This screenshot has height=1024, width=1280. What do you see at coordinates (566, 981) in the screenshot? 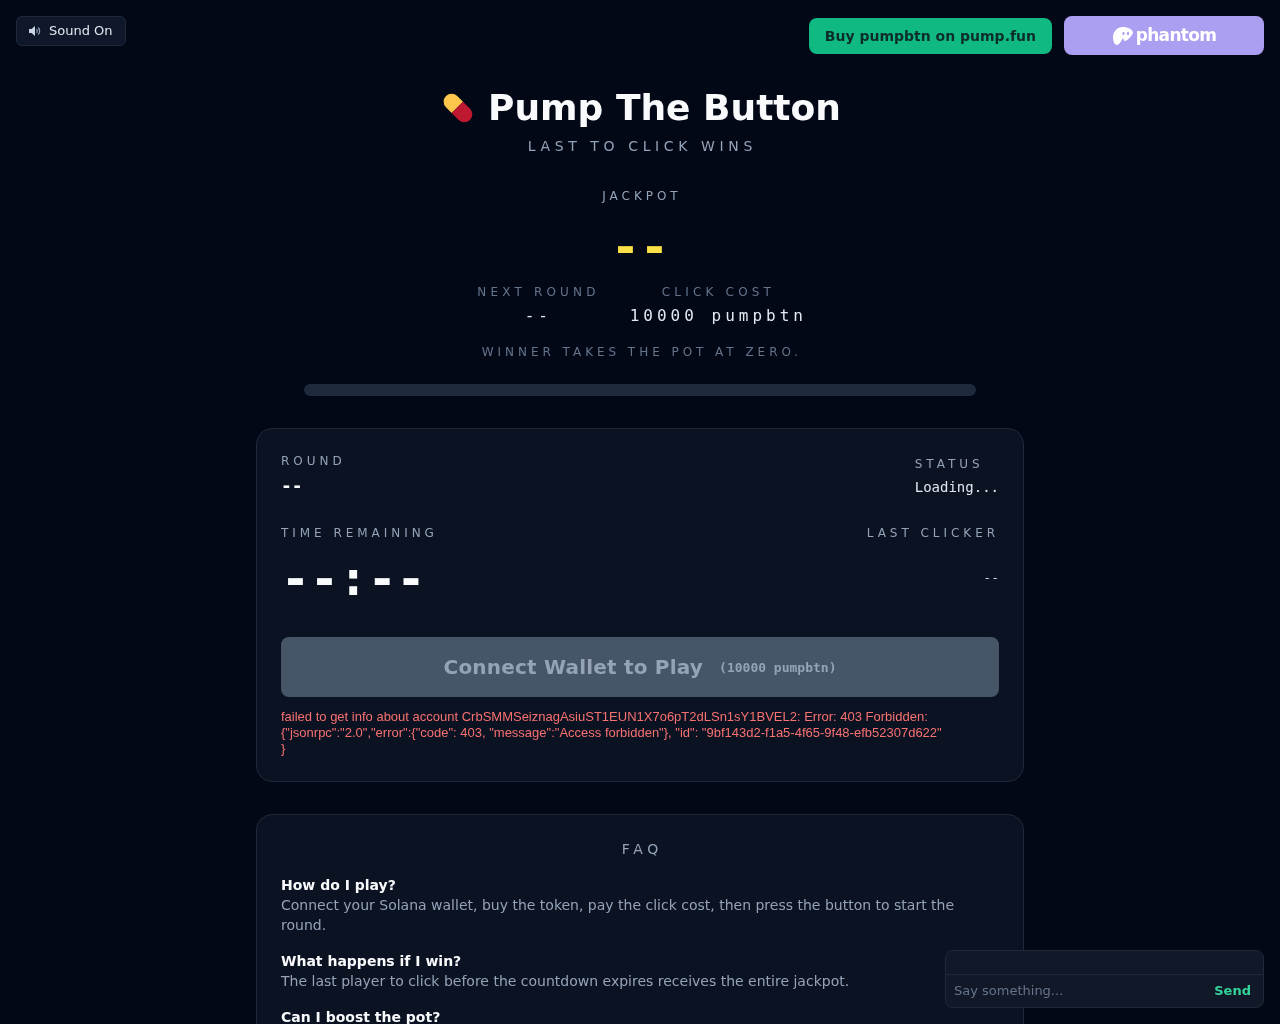
I see `faq-answer: The last player to click before the countdown expires receives the entire jackpot.` at bounding box center [566, 981].